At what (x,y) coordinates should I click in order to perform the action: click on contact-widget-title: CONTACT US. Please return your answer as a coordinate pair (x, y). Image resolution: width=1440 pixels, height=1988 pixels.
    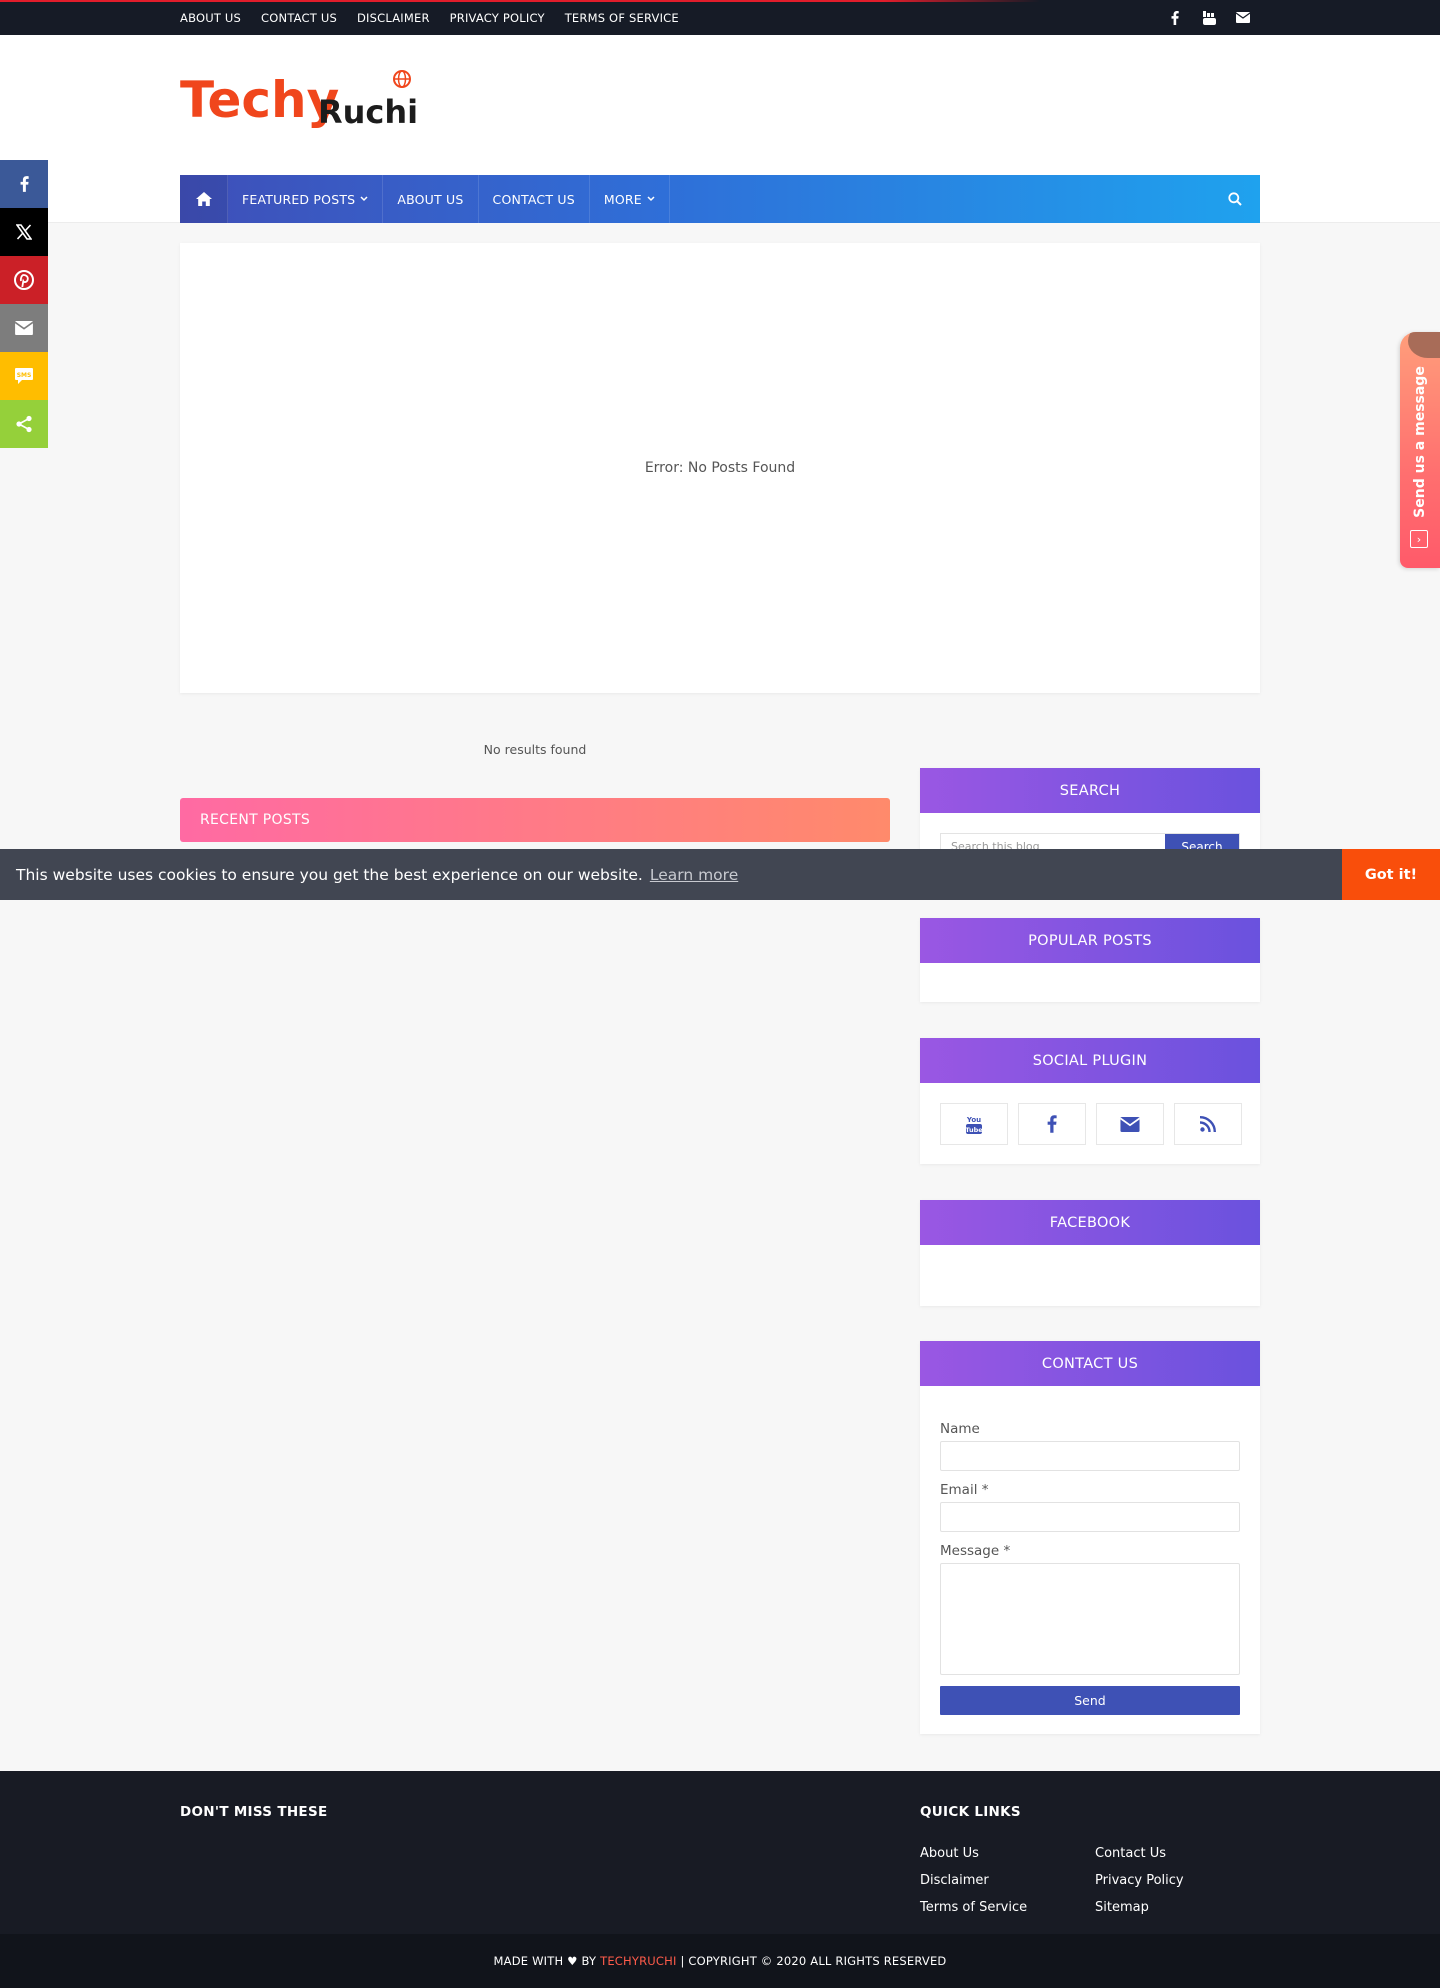
    Looking at the image, I should click on (1090, 1363).